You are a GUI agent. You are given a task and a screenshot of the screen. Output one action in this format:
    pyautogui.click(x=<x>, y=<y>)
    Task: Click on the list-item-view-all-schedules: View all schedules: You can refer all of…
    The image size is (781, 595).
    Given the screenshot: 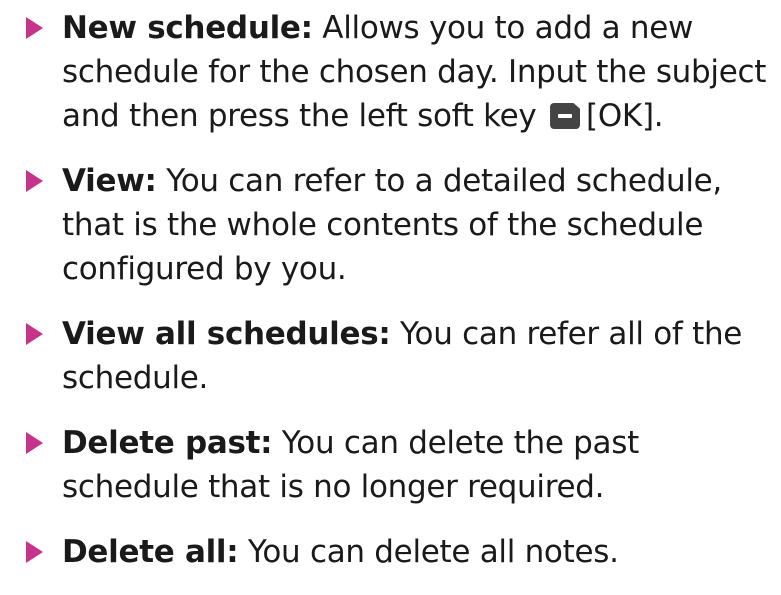 What is the action you would take?
    pyautogui.click(x=403, y=356)
    